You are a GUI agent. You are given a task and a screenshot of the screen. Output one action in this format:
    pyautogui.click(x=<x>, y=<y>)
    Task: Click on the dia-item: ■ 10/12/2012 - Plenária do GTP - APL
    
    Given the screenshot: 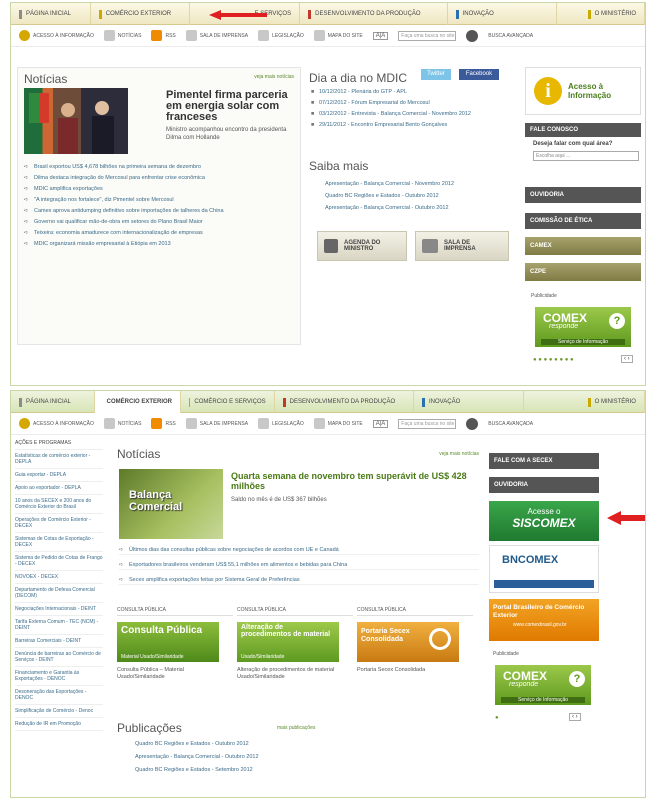 What is the action you would take?
    pyautogui.click(x=411, y=92)
    